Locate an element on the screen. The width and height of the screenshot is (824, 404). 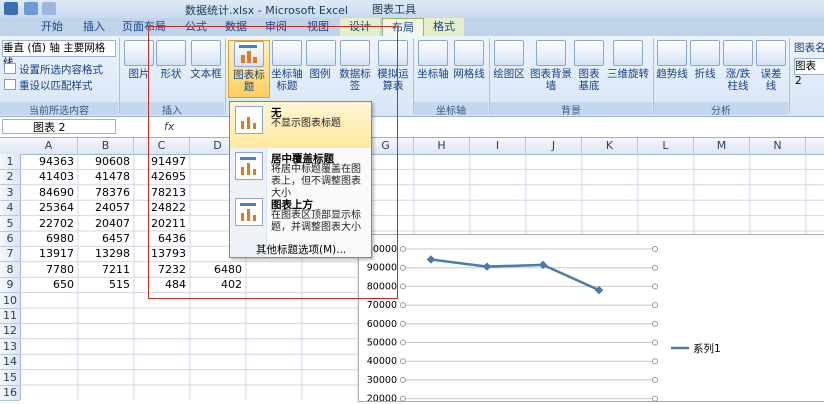
menu-item-centered-overlay: 居中覆盖标题 将居中标题覆盖在图表上，但不调整图表大小 is located at coordinates (300, 173).